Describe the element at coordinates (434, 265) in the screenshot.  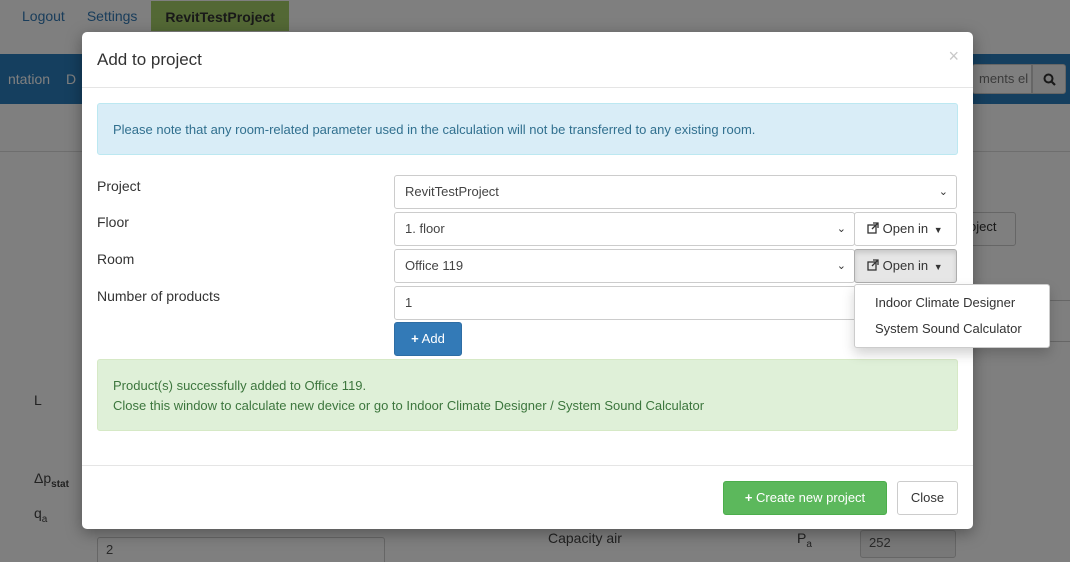
I see `room-select-value: Office 119` at that location.